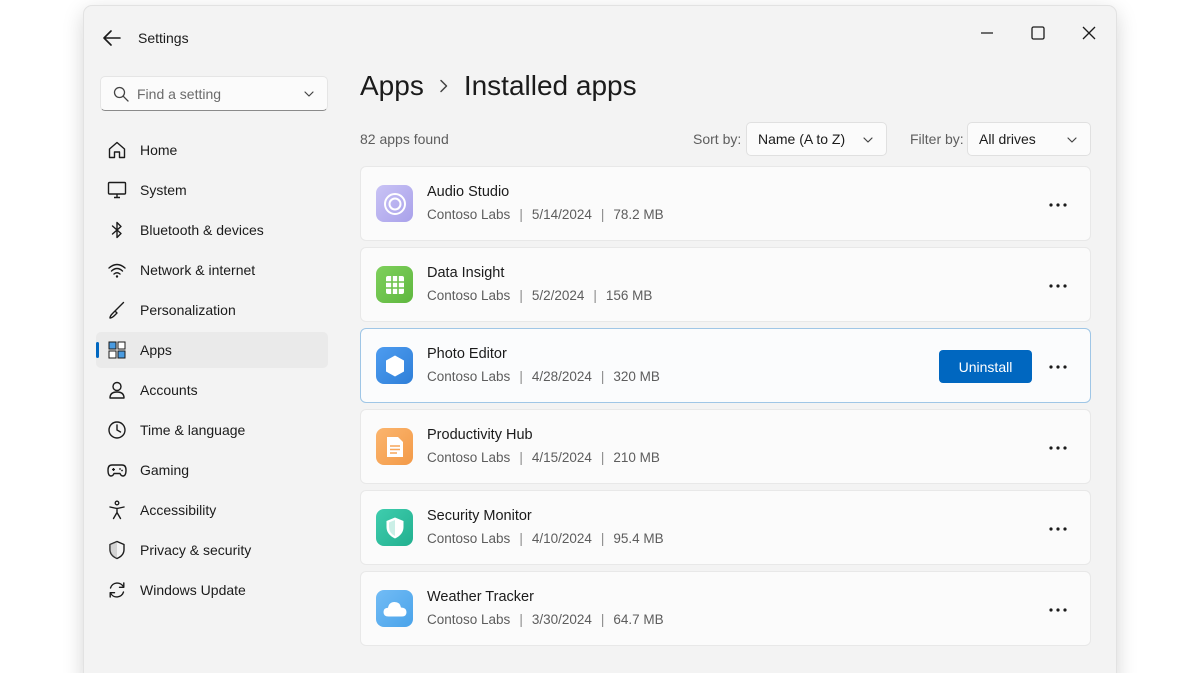 The image size is (1200, 673). I want to click on sidebar-item-bluetooth: Bluetooth & devices, so click(212, 230).